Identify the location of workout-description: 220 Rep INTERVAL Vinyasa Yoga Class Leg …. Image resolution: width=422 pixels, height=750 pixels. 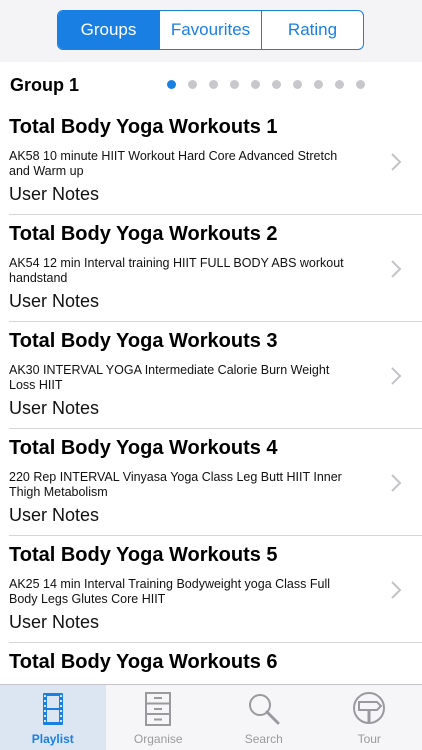
(175, 484).